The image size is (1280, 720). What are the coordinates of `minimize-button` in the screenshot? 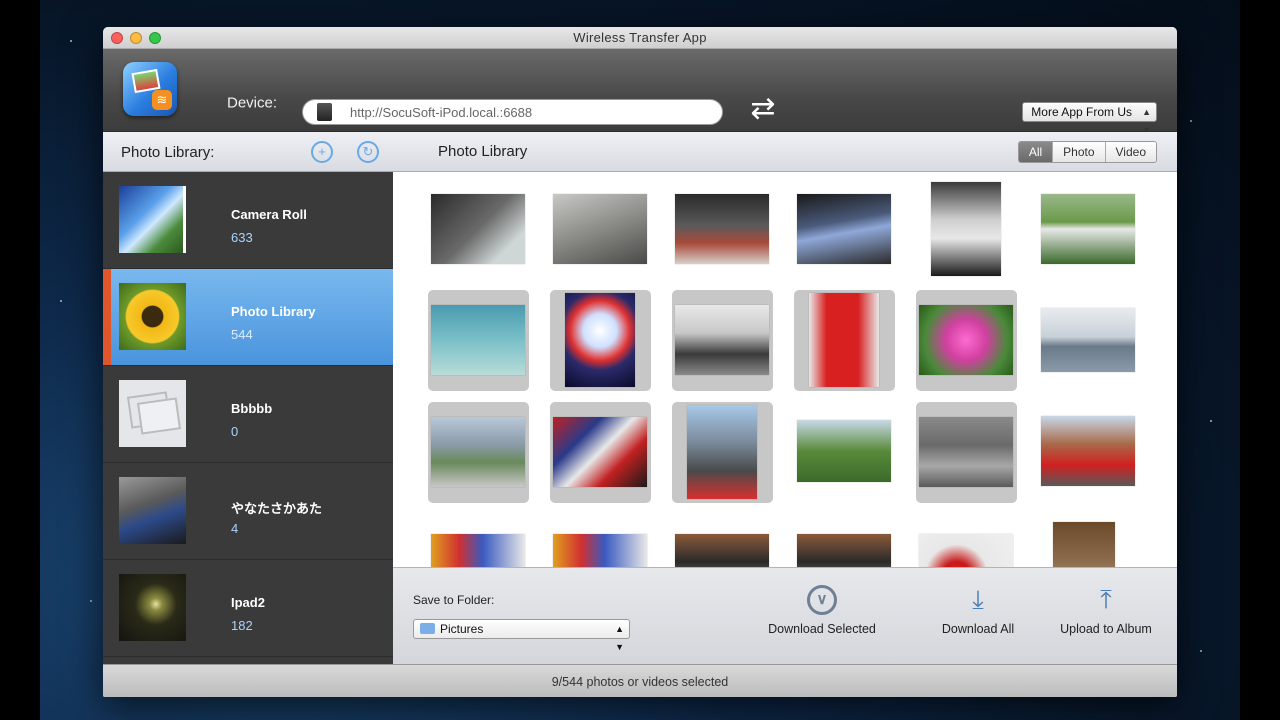 It's located at (136, 38).